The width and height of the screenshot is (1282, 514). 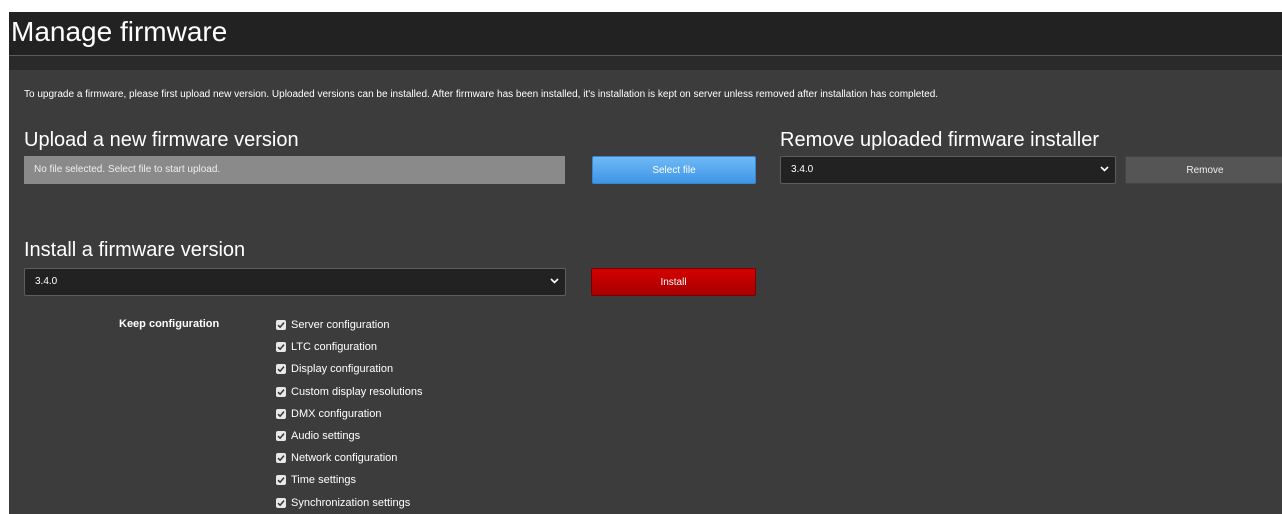 I want to click on toolbar-strip, so click(x=645, y=63).